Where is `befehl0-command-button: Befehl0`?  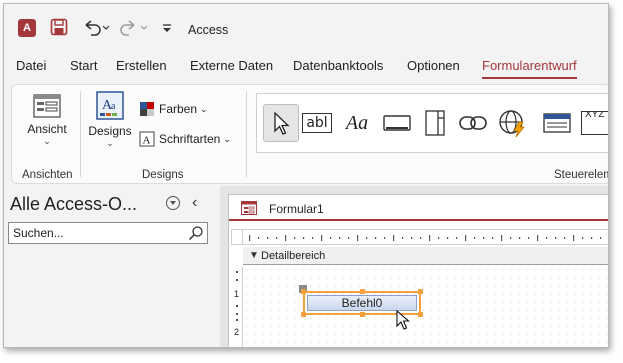
befehl0-command-button: Befehl0 is located at coordinates (362, 303).